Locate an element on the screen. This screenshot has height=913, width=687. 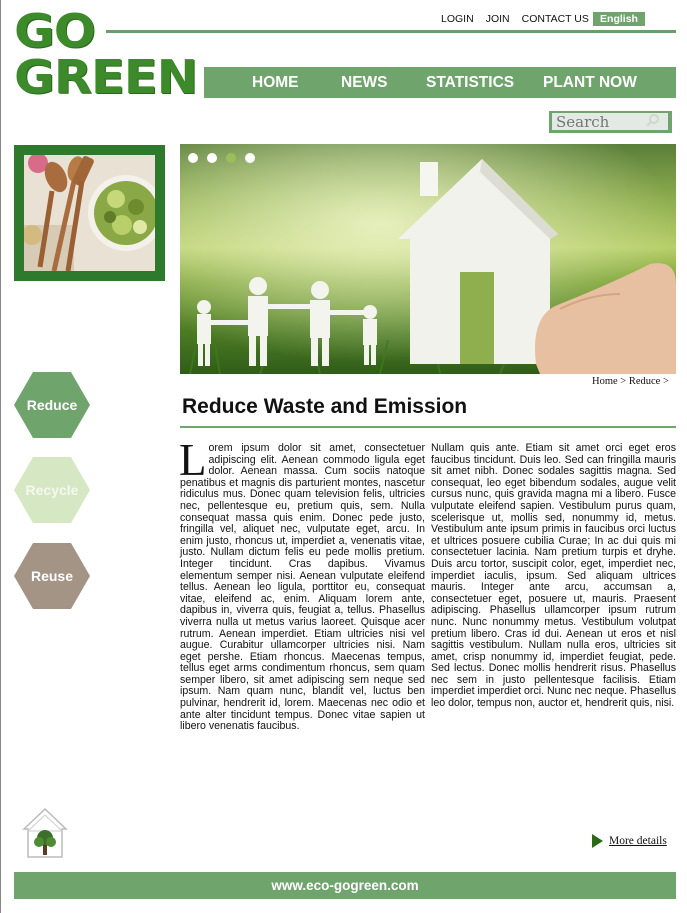
page-border is located at coordinates (0, 456).